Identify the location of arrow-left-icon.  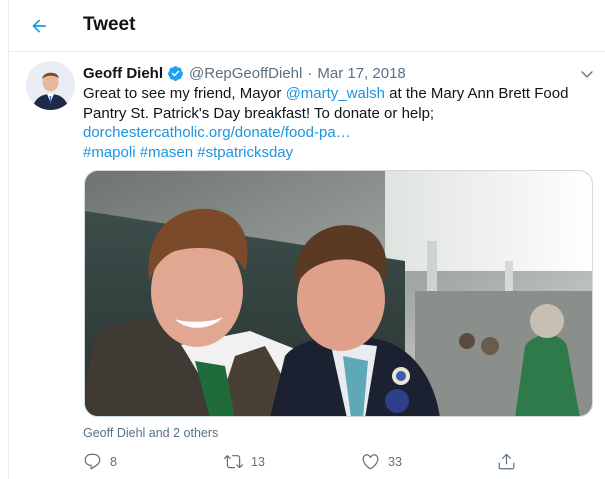
(39, 26).